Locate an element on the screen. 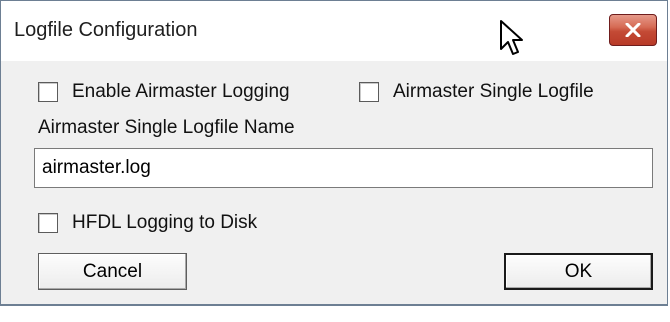 The image size is (670, 322). cancel-button: Cancel is located at coordinates (112, 271).